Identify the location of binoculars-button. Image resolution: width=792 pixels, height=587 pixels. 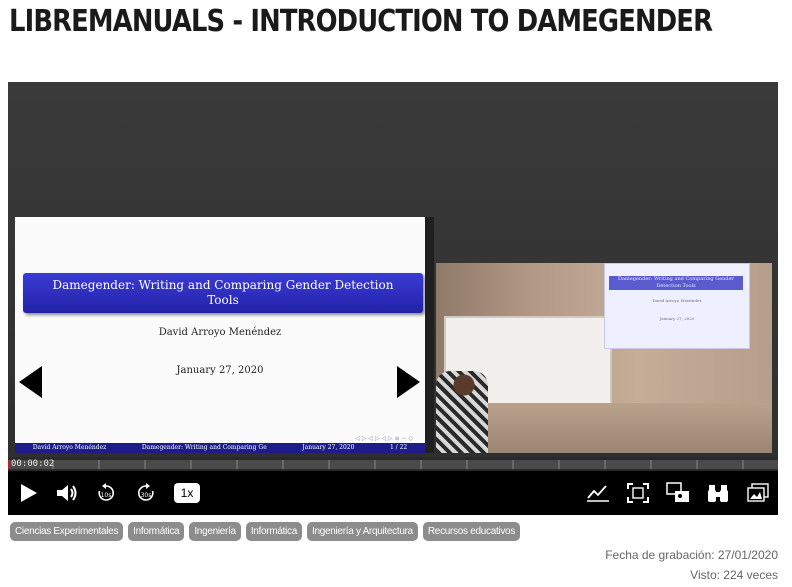
(718, 493).